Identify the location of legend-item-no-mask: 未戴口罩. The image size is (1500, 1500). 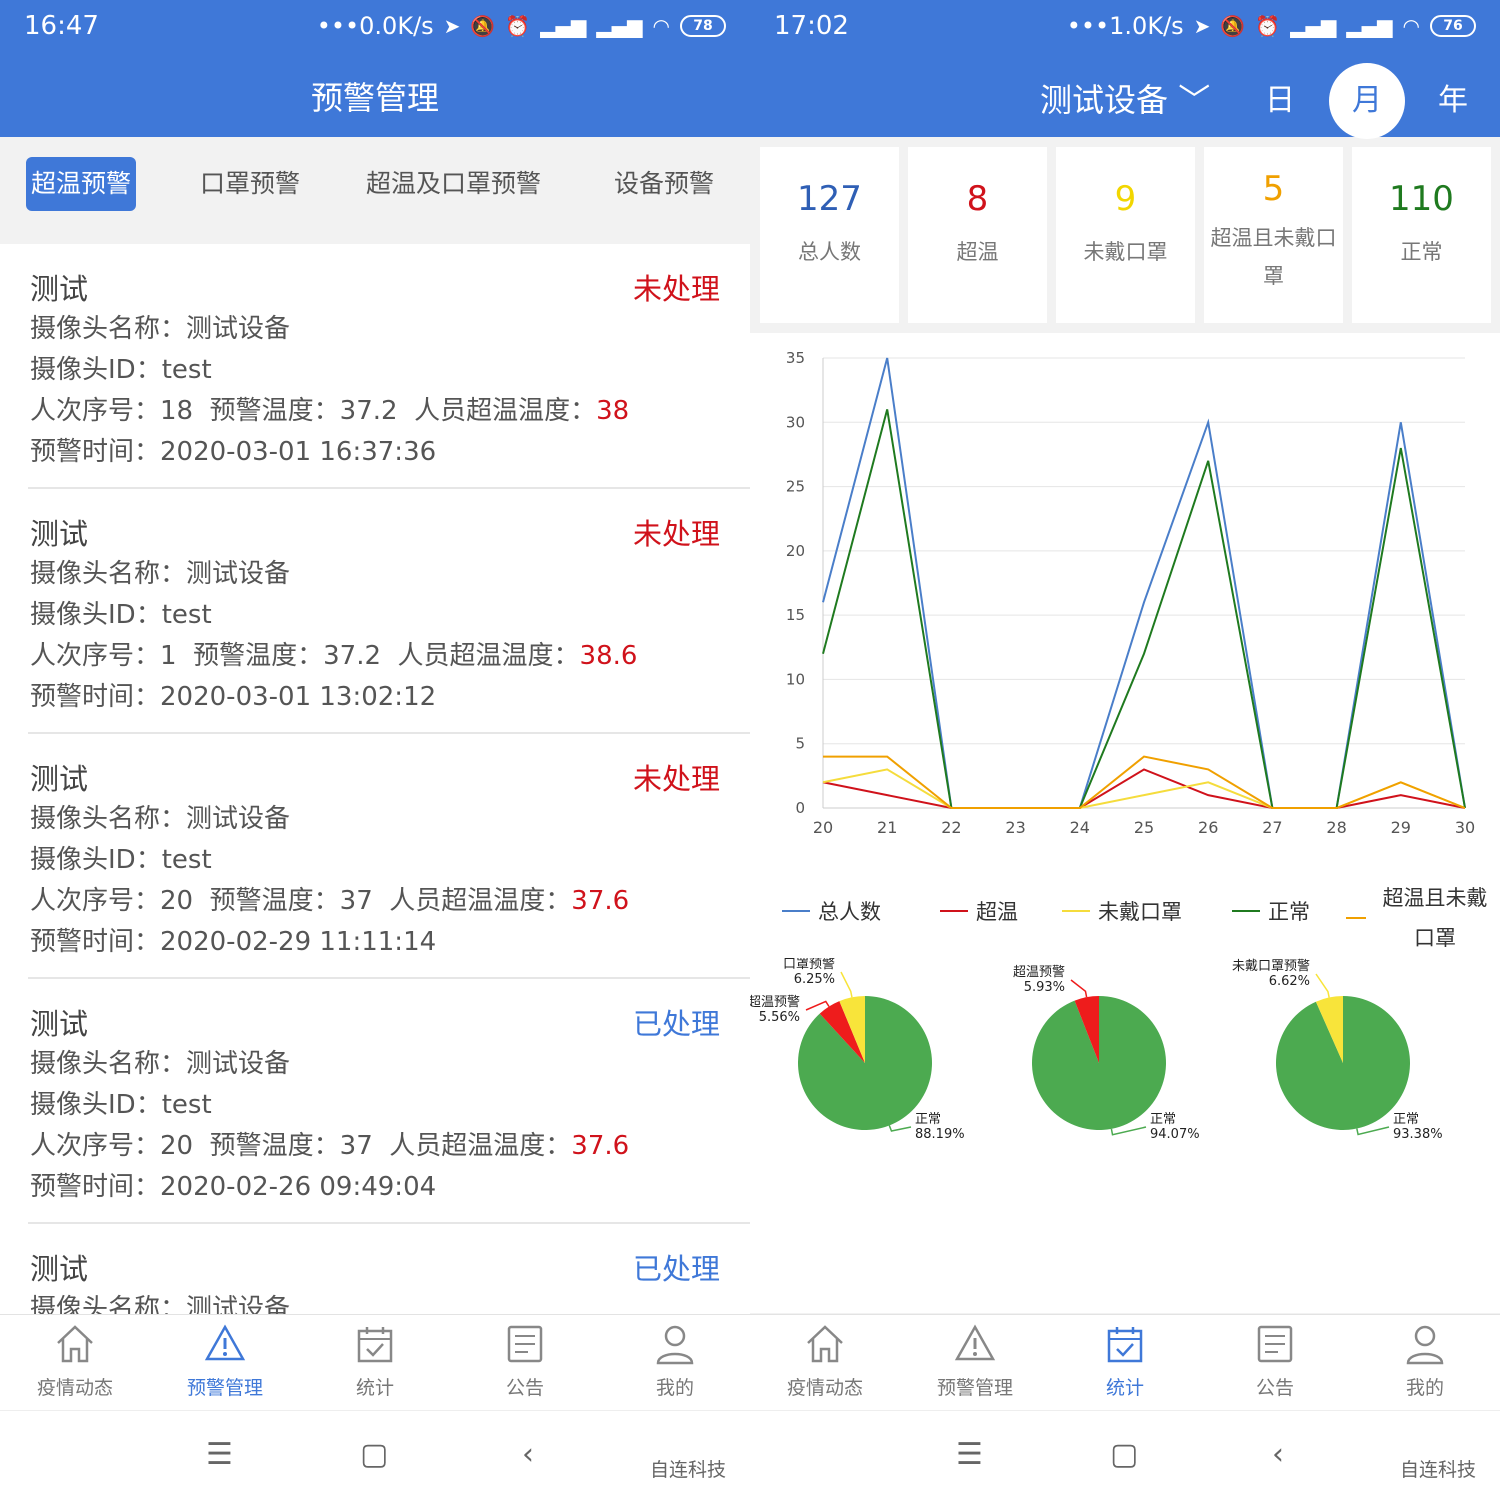
(1122, 911).